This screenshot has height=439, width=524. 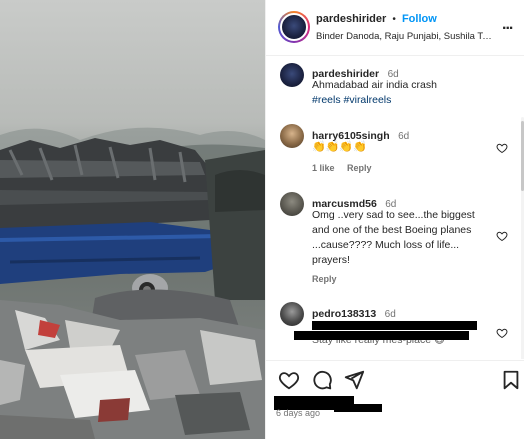 I want to click on like-count: 1 like, so click(x=323, y=168).